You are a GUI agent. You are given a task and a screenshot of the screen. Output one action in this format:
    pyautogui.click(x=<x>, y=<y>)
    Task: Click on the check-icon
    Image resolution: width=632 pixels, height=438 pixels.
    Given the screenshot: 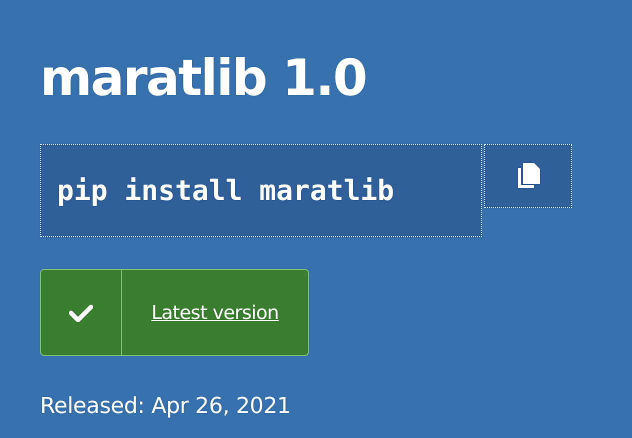 What is the action you would take?
    pyautogui.click(x=81, y=313)
    